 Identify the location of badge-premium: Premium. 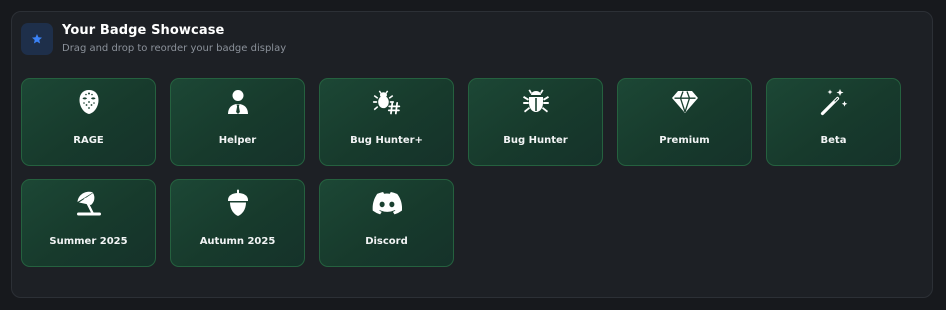
(684, 122).